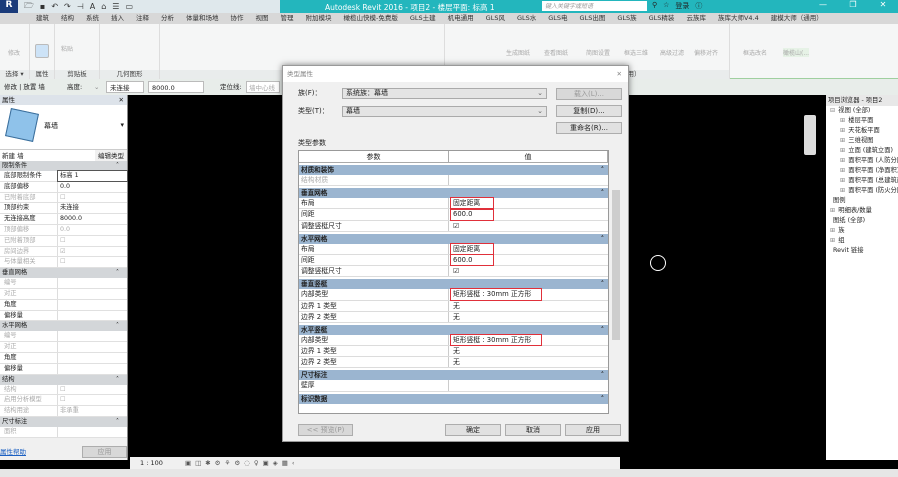 This screenshot has height=477, width=898. What do you see at coordinates (461, 18) in the screenshot?
I see `ribbon-tab: 机电通用` at bounding box center [461, 18].